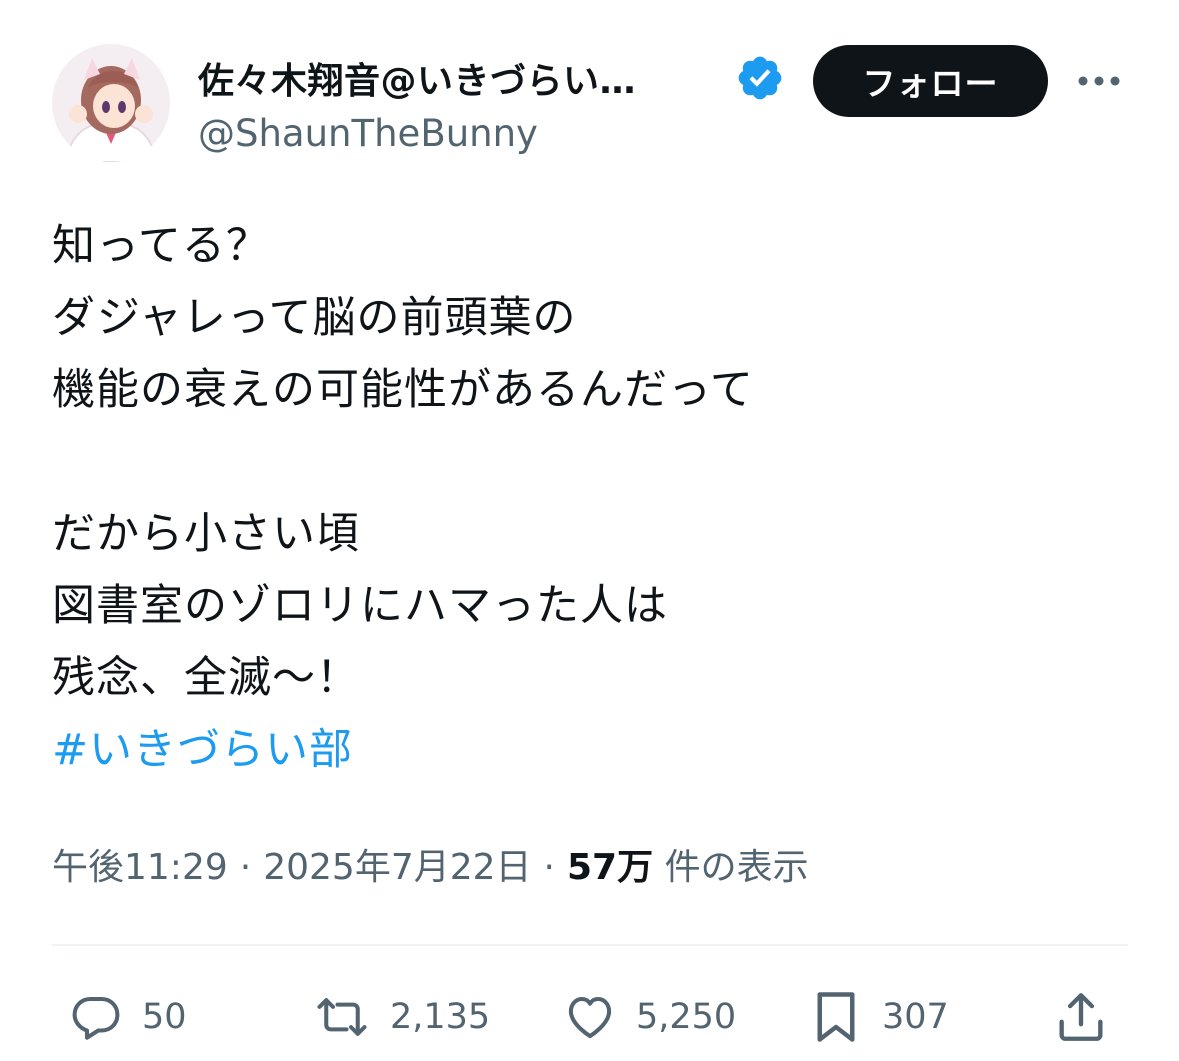  I want to click on avatar, so click(111, 103).